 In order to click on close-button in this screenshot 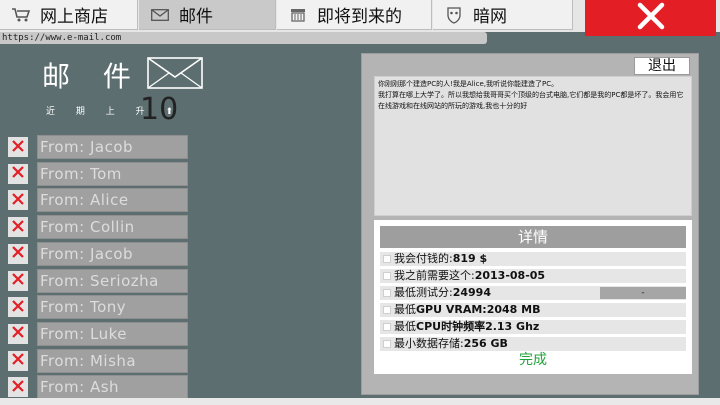, I will do `click(650, 18)`.